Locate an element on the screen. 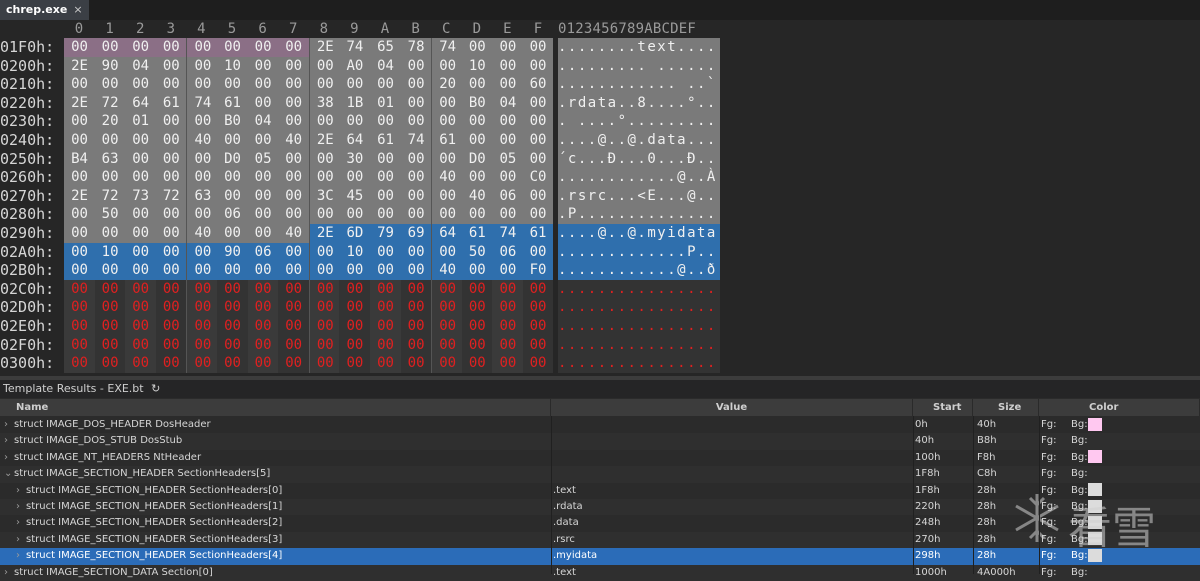 Image resolution: width=1200 pixels, height=581 pixels. col-start: Start is located at coordinates (943, 407).